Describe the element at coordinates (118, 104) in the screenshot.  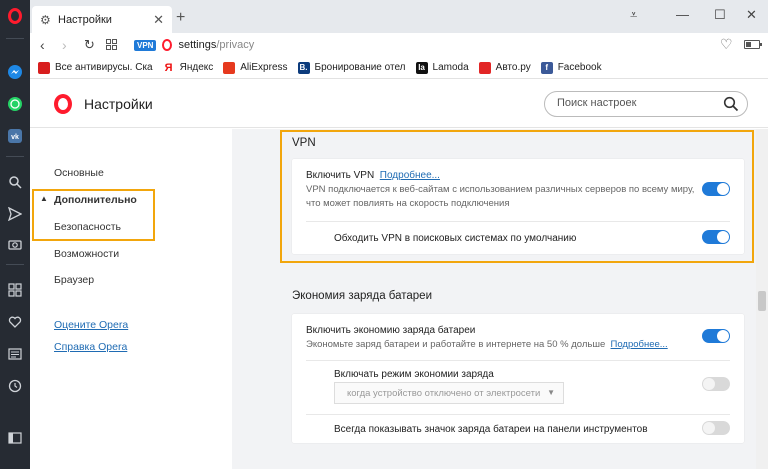
I see `page-title: Настройки` at that location.